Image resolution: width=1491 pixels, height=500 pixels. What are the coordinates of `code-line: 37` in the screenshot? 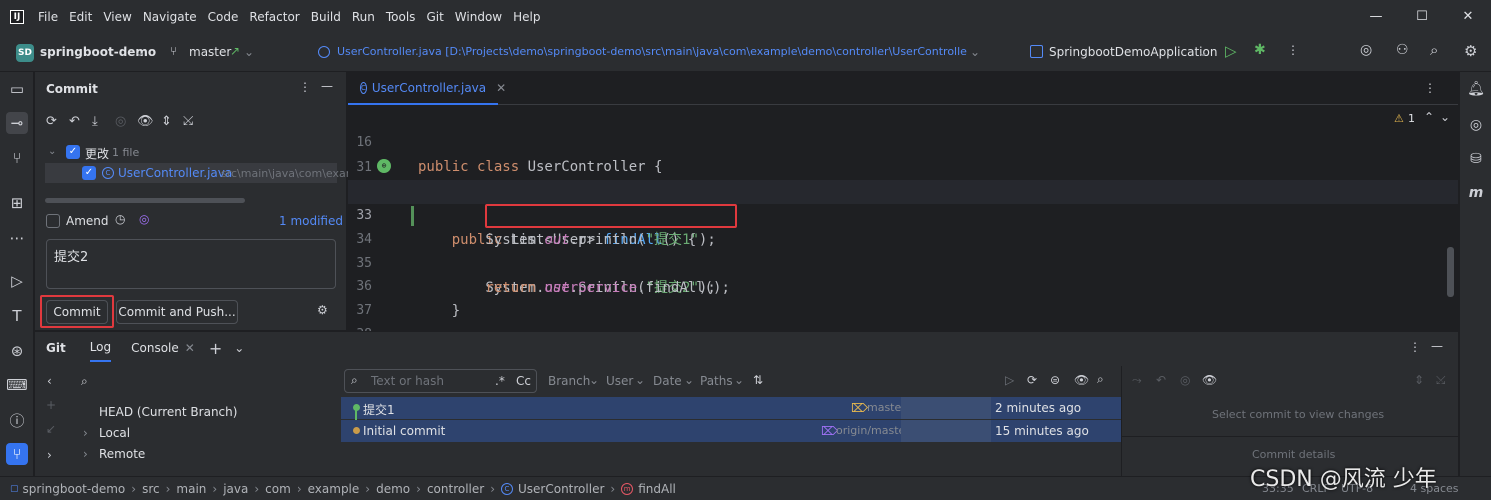 It's located at (903, 296).